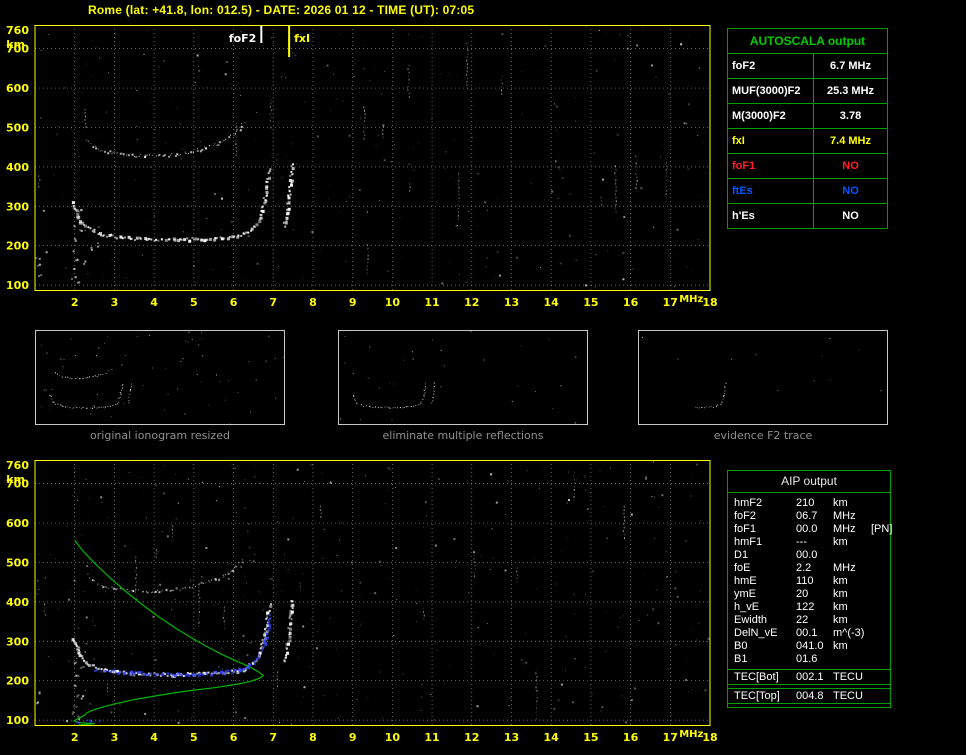 The image size is (966, 755). Describe the element at coordinates (745, 516) in the screenshot. I see `param-name: foF2` at that location.